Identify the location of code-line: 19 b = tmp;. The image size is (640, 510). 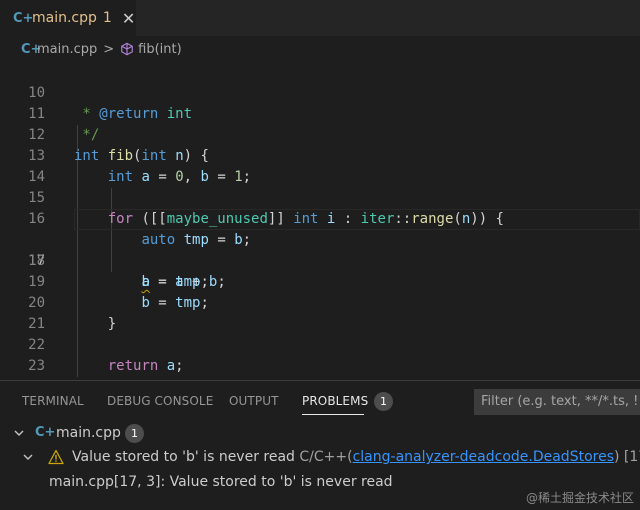
(320, 281).